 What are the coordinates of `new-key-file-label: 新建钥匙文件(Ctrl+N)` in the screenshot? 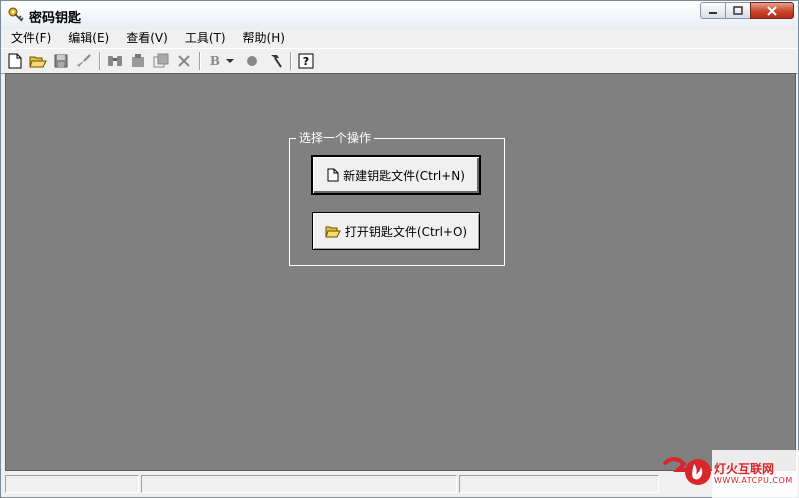 It's located at (404, 175).